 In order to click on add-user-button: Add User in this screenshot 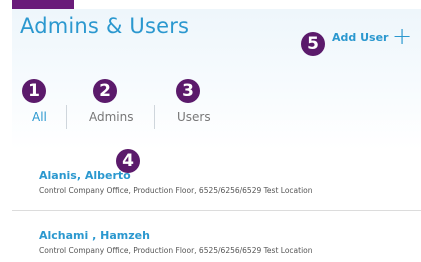, I will do `click(360, 37)`.